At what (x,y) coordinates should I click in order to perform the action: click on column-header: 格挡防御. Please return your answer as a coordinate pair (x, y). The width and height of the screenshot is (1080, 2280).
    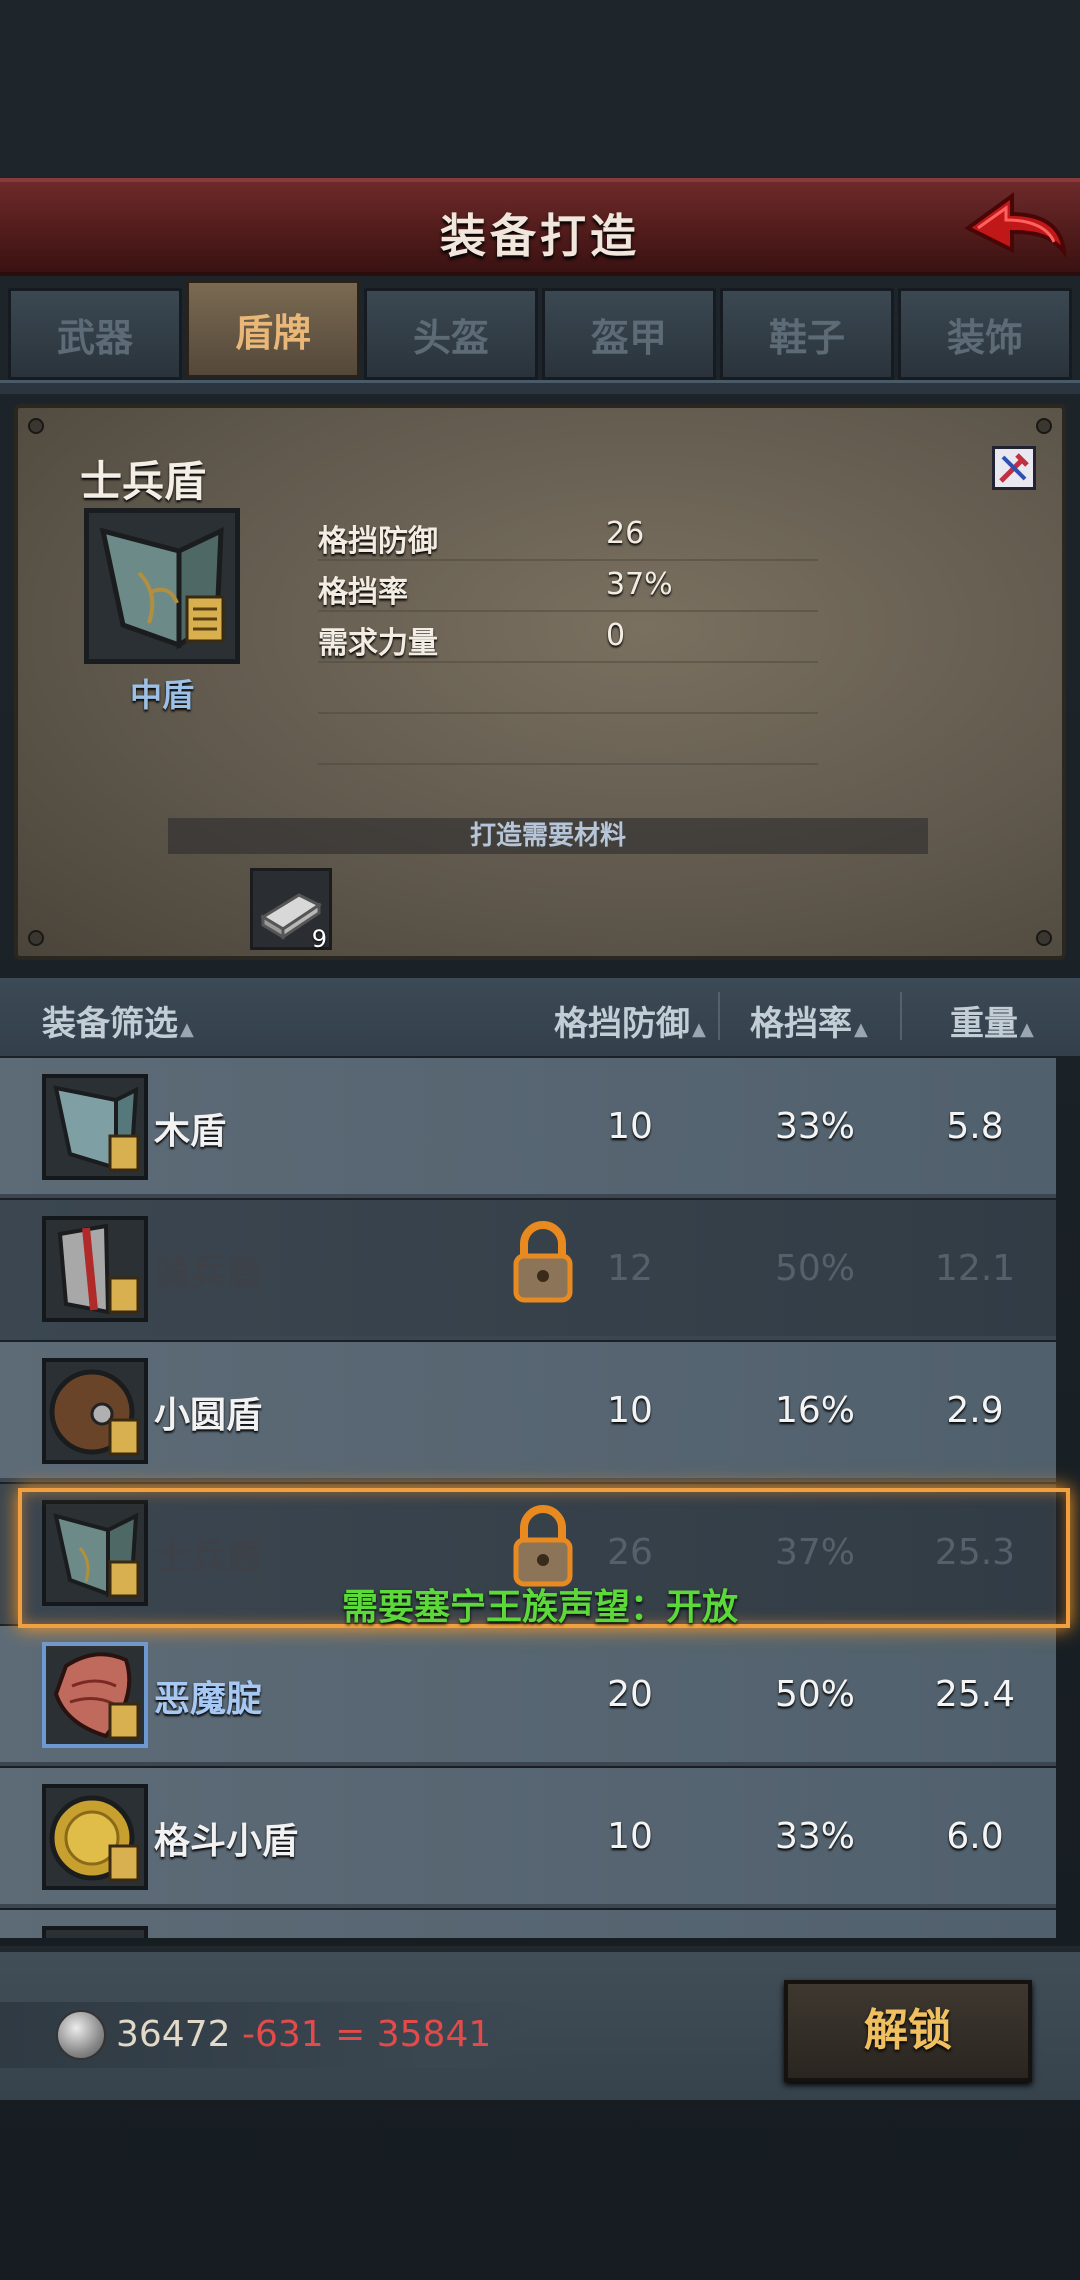
    Looking at the image, I should click on (622, 1024).